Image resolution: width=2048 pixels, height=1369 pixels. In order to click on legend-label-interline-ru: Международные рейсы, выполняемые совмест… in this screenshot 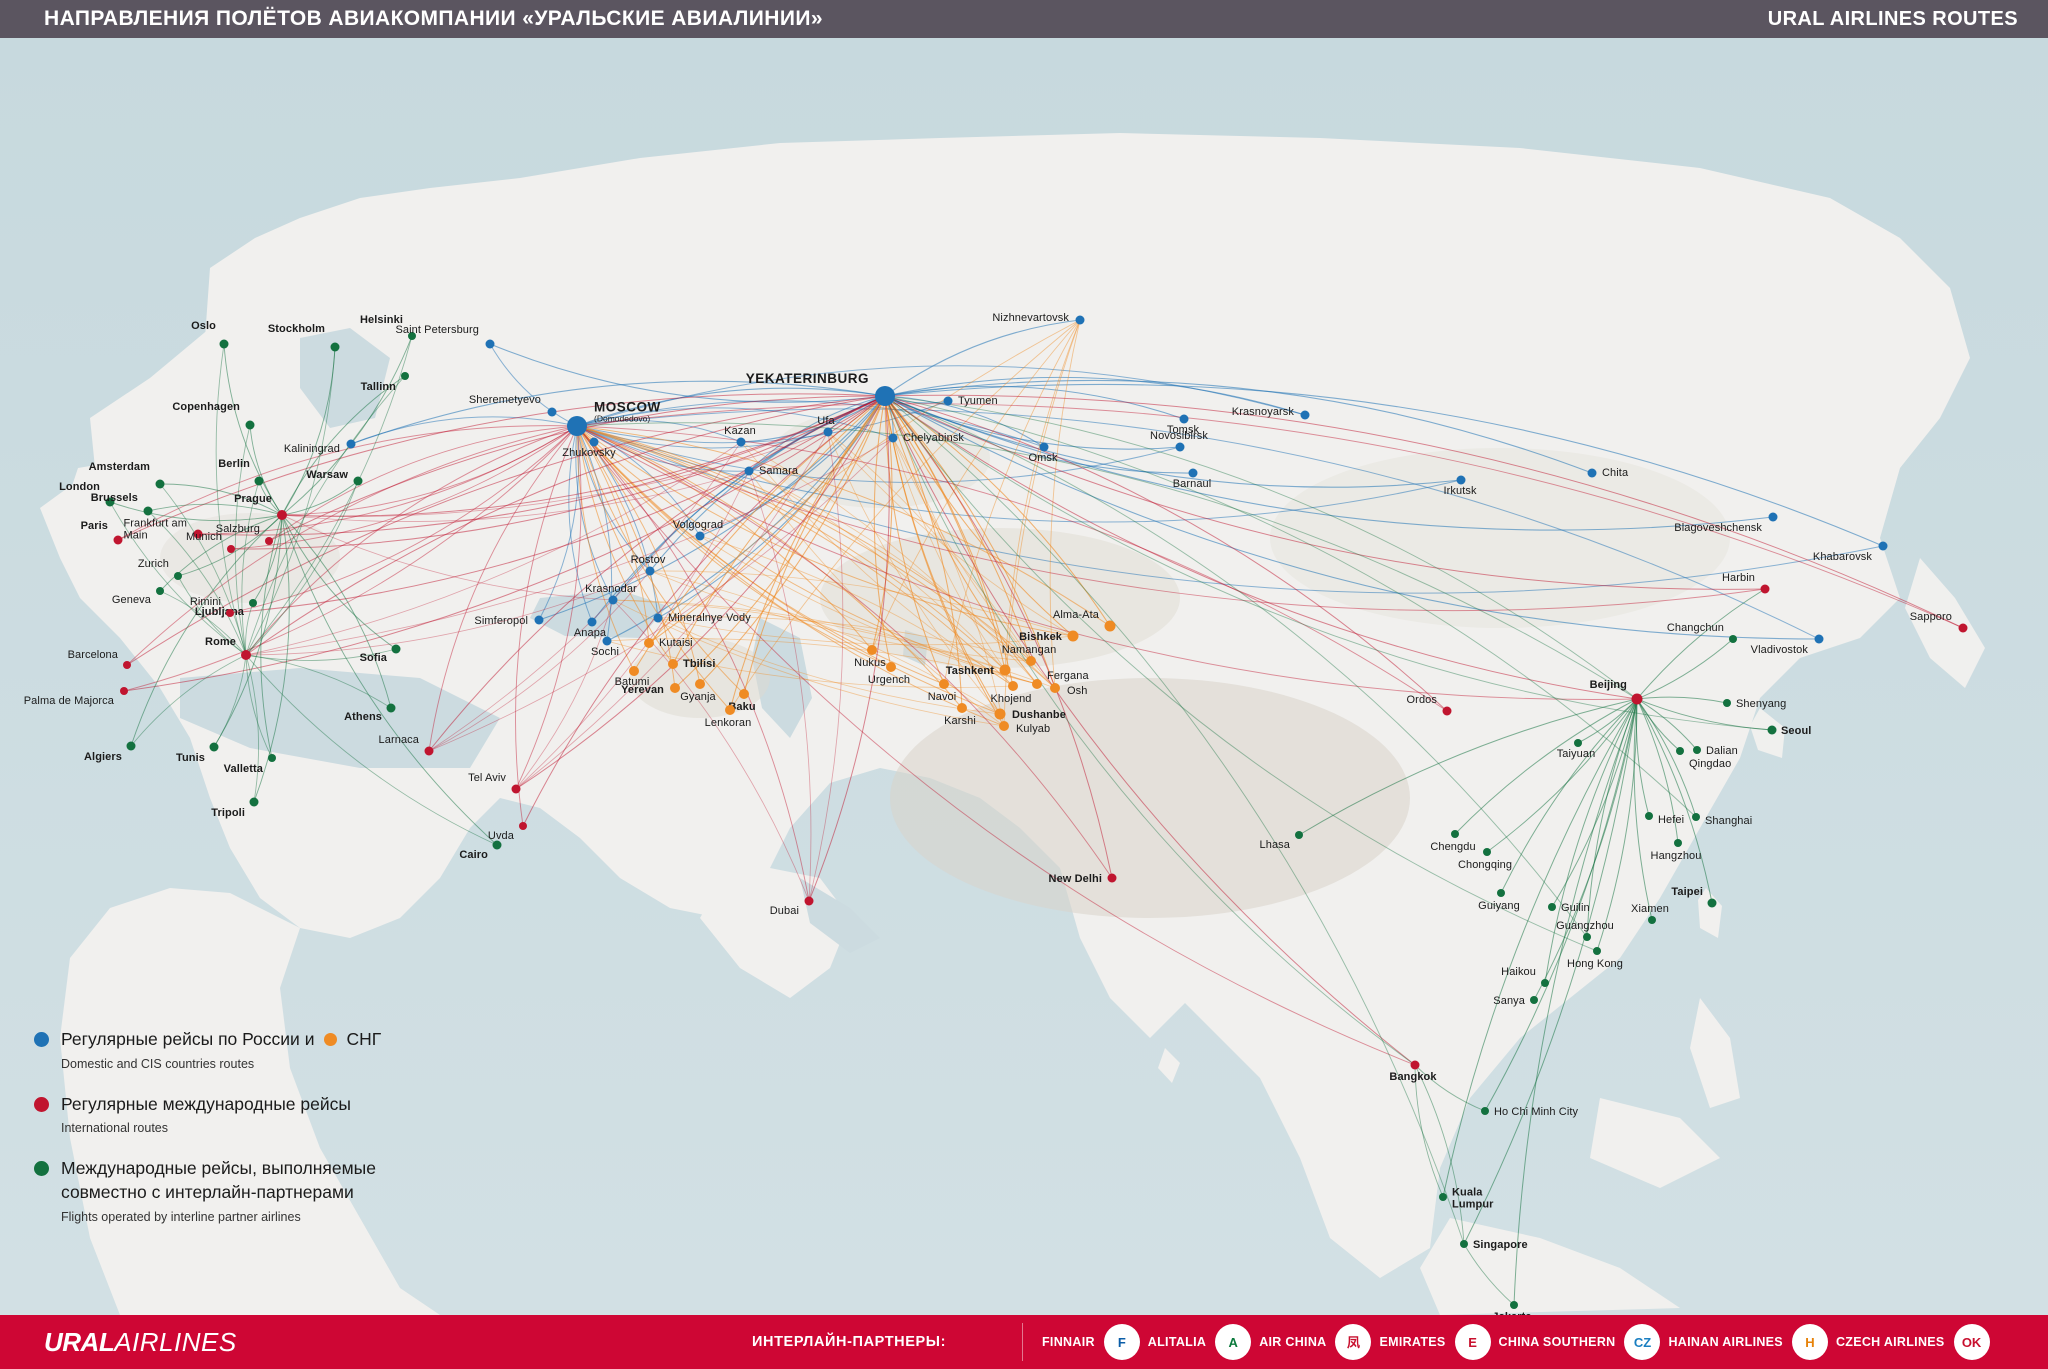, I will do `click(218, 1180)`.